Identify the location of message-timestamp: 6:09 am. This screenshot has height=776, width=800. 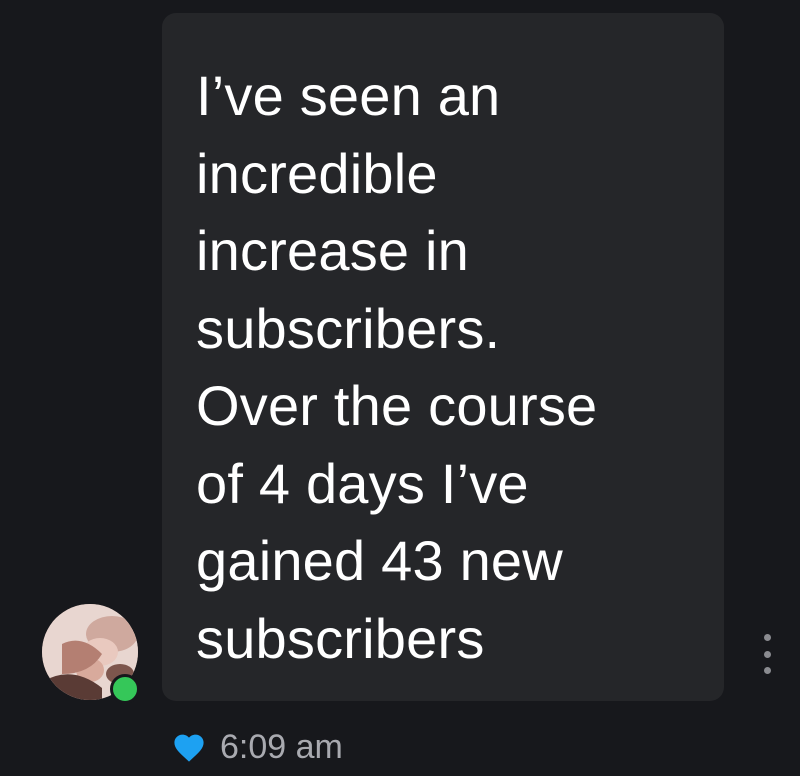
(281, 747).